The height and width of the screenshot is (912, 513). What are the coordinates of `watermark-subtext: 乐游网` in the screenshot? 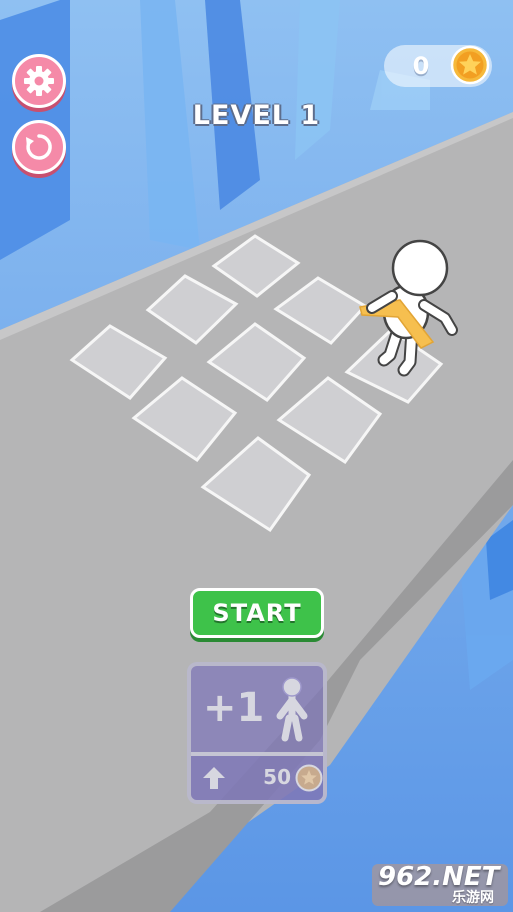 It's located at (473, 898).